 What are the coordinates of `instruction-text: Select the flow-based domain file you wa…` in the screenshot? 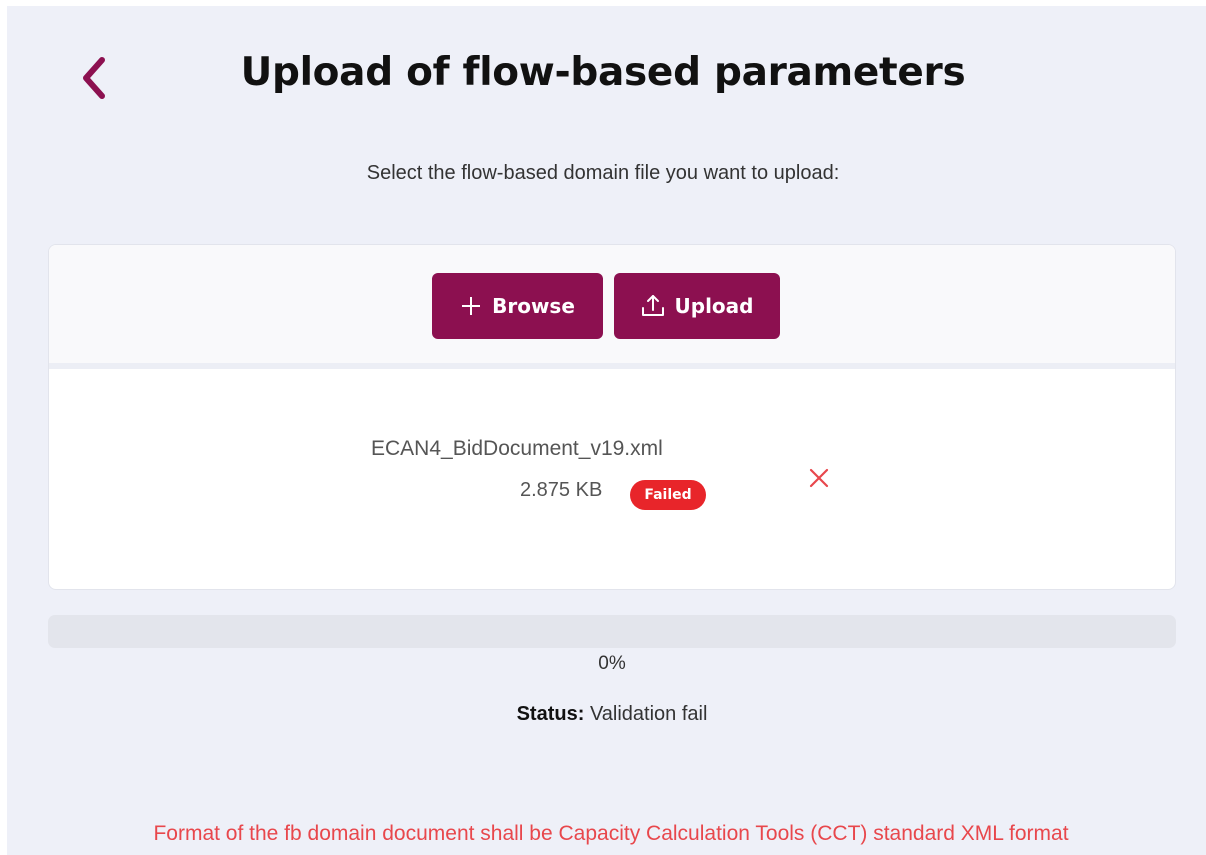 It's located at (603, 173).